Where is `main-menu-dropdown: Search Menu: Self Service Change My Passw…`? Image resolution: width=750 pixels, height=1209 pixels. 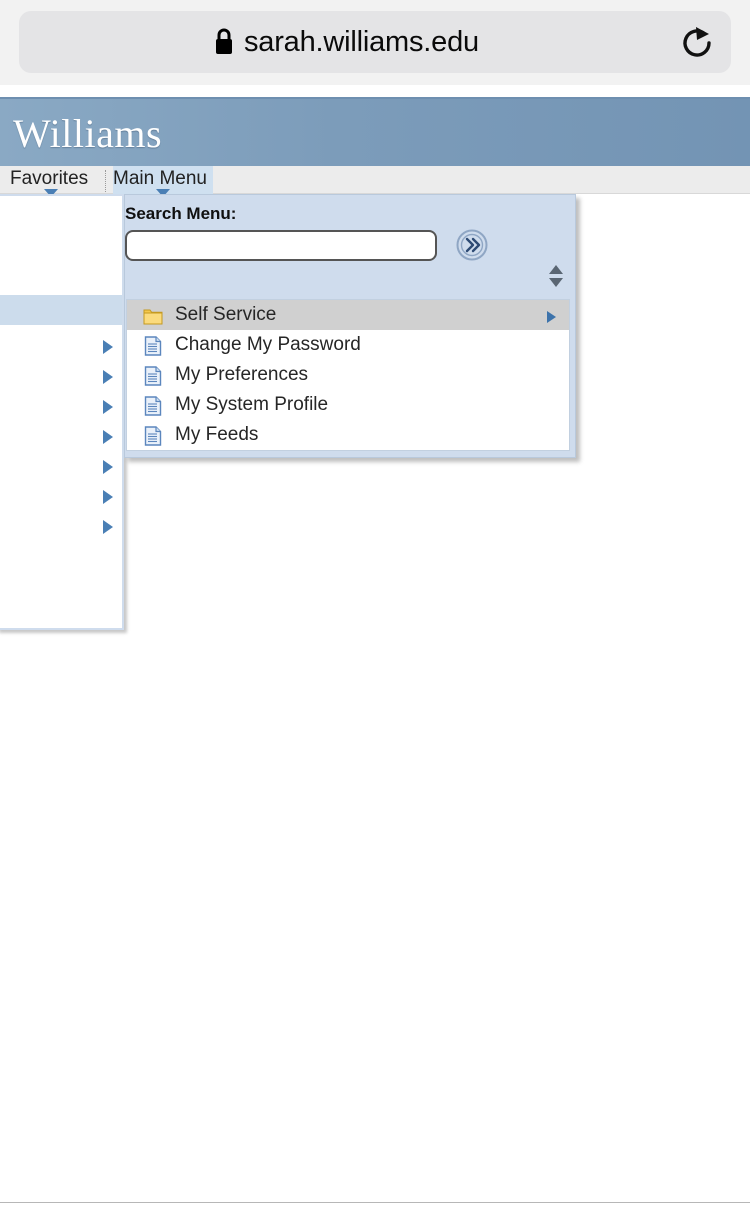
main-menu-dropdown: Search Menu: Self Service Change My Passw… is located at coordinates (350, 326).